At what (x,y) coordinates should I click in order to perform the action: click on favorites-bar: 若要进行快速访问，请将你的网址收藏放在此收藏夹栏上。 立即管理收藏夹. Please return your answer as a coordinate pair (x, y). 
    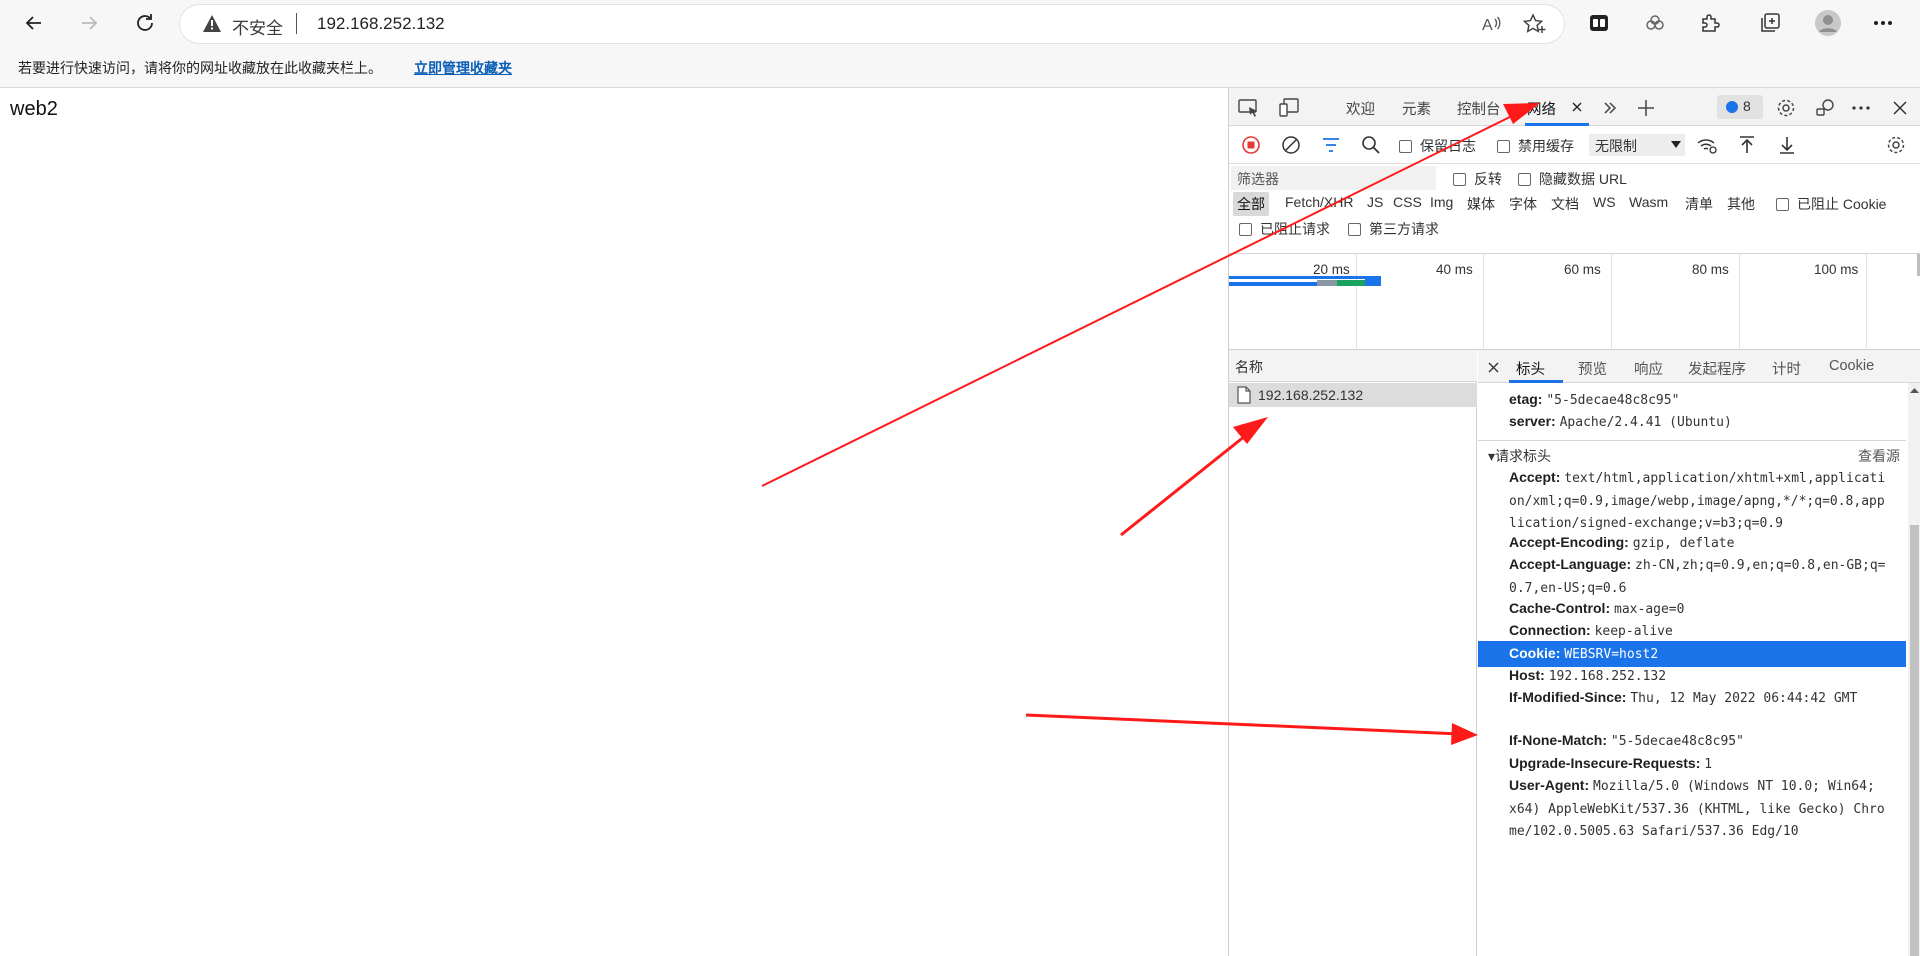
    Looking at the image, I should click on (960, 67).